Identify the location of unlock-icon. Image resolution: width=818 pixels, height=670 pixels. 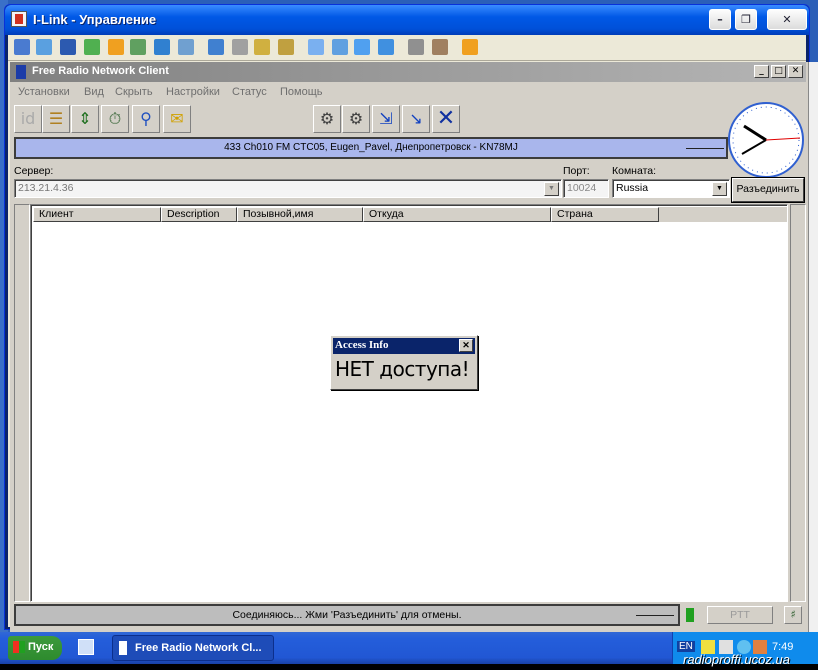
(286, 47).